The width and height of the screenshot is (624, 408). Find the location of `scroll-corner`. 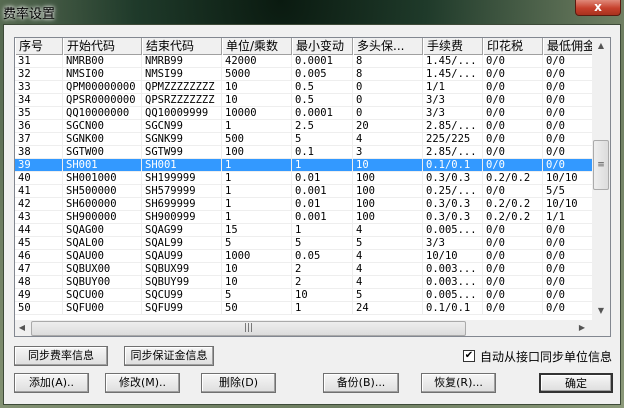

scroll-corner is located at coordinates (601, 328).